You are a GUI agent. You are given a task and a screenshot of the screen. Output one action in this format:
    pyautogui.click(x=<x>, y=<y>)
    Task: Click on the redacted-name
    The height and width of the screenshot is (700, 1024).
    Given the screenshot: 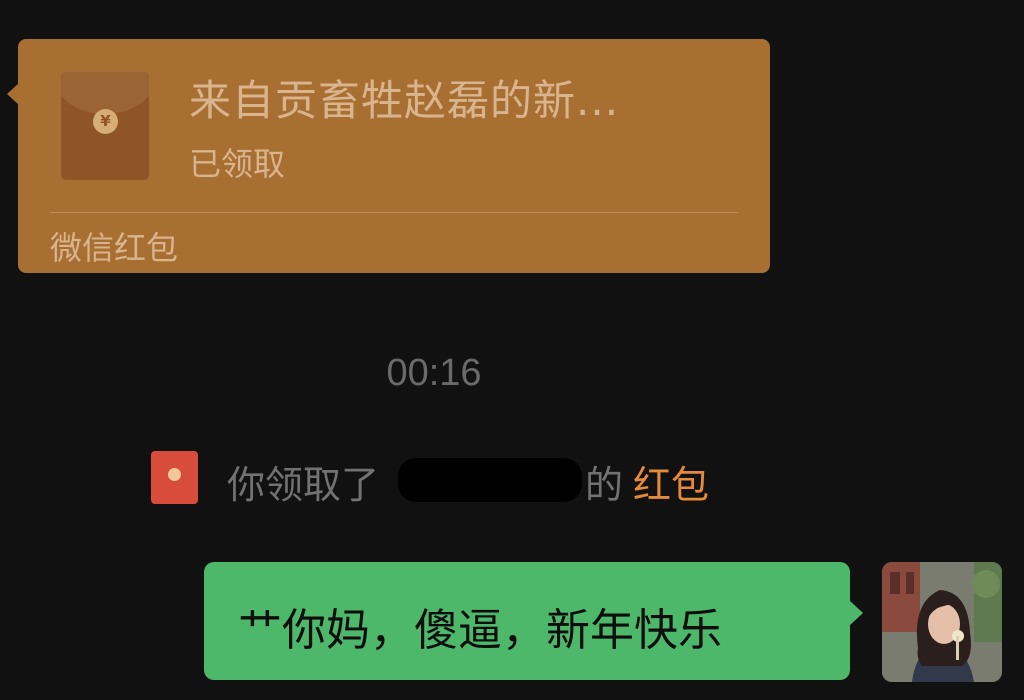 What is the action you would take?
    pyautogui.click(x=490, y=480)
    